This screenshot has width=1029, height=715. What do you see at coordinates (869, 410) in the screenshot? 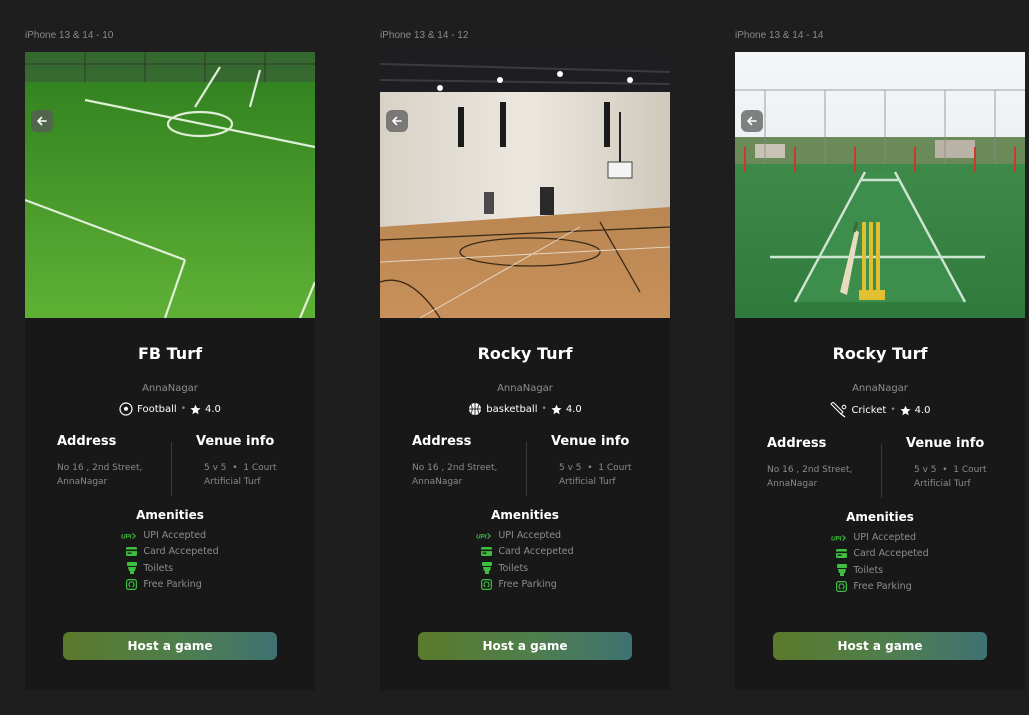
I see `sport-label: Cricket` at bounding box center [869, 410].